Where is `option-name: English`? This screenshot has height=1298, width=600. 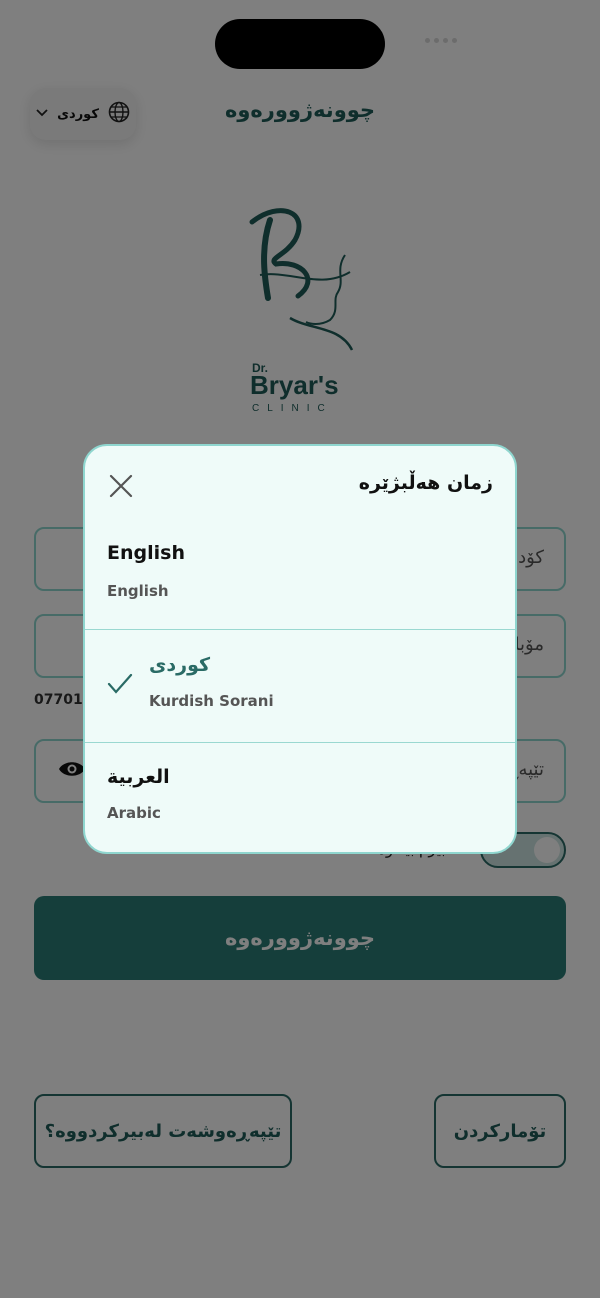 option-name: English is located at coordinates (146, 553).